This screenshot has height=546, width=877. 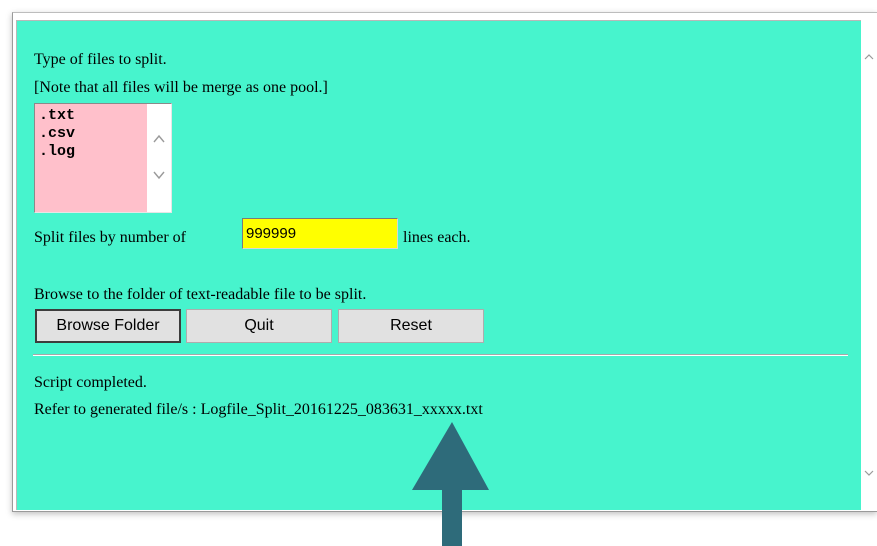 I want to click on up-arrow-icon, so click(x=450, y=484).